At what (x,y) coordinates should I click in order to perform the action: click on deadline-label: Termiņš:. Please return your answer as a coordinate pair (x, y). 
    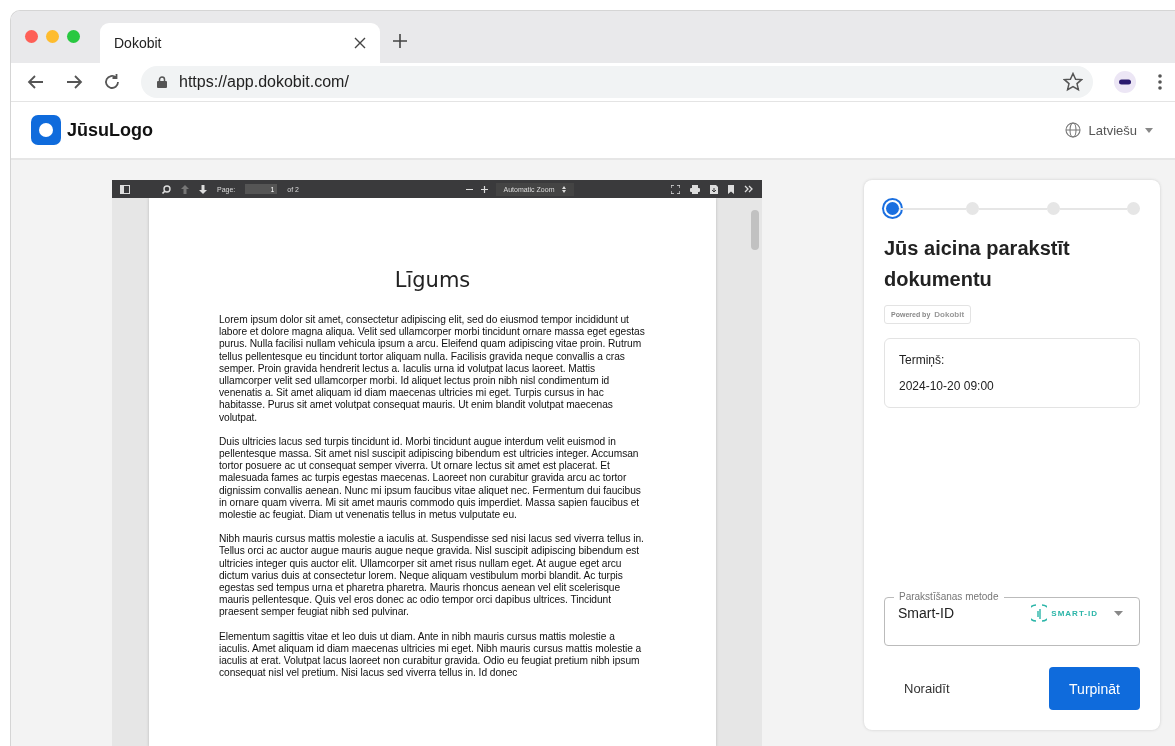
    Looking at the image, I should click on (922, 360).